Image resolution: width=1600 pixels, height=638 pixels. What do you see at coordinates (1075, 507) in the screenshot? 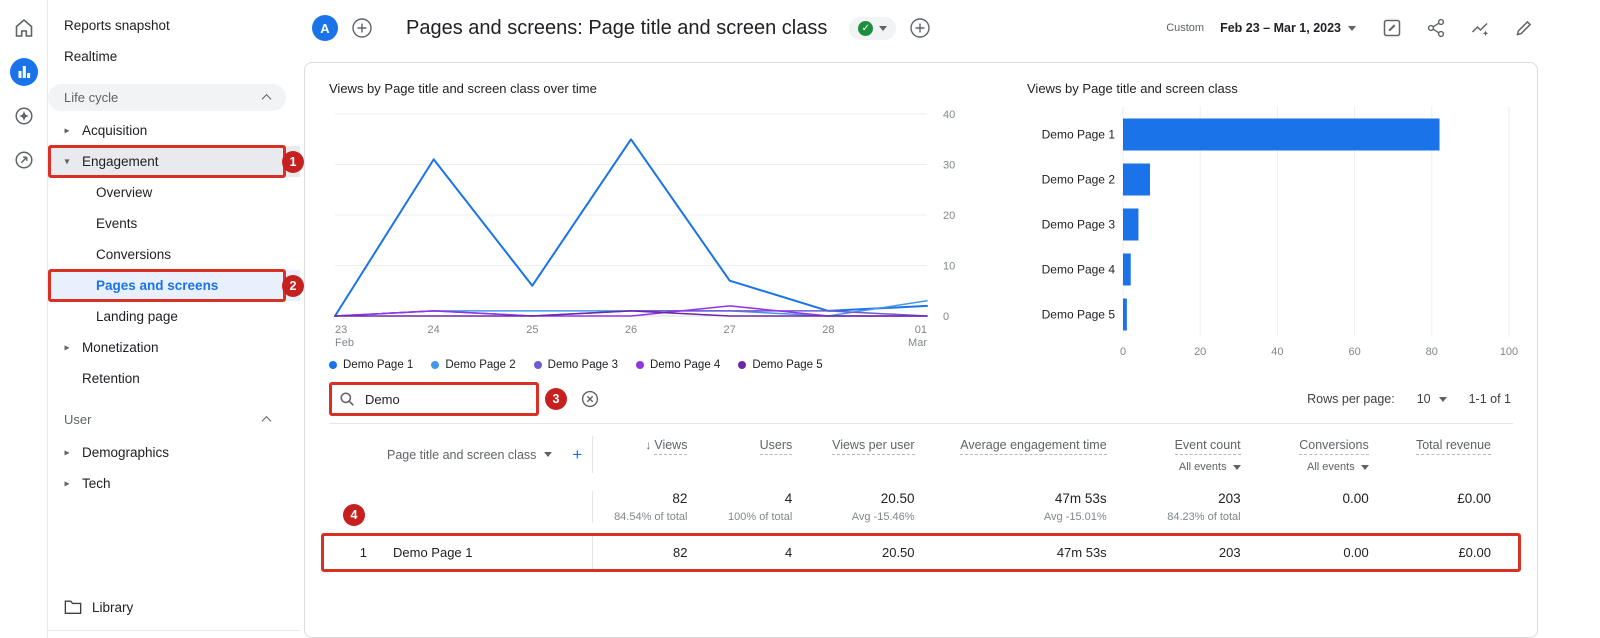
I see `totals-avg-engagement-time: 47m 53s Avg -15.01%` at bounding box center [1075, 507].